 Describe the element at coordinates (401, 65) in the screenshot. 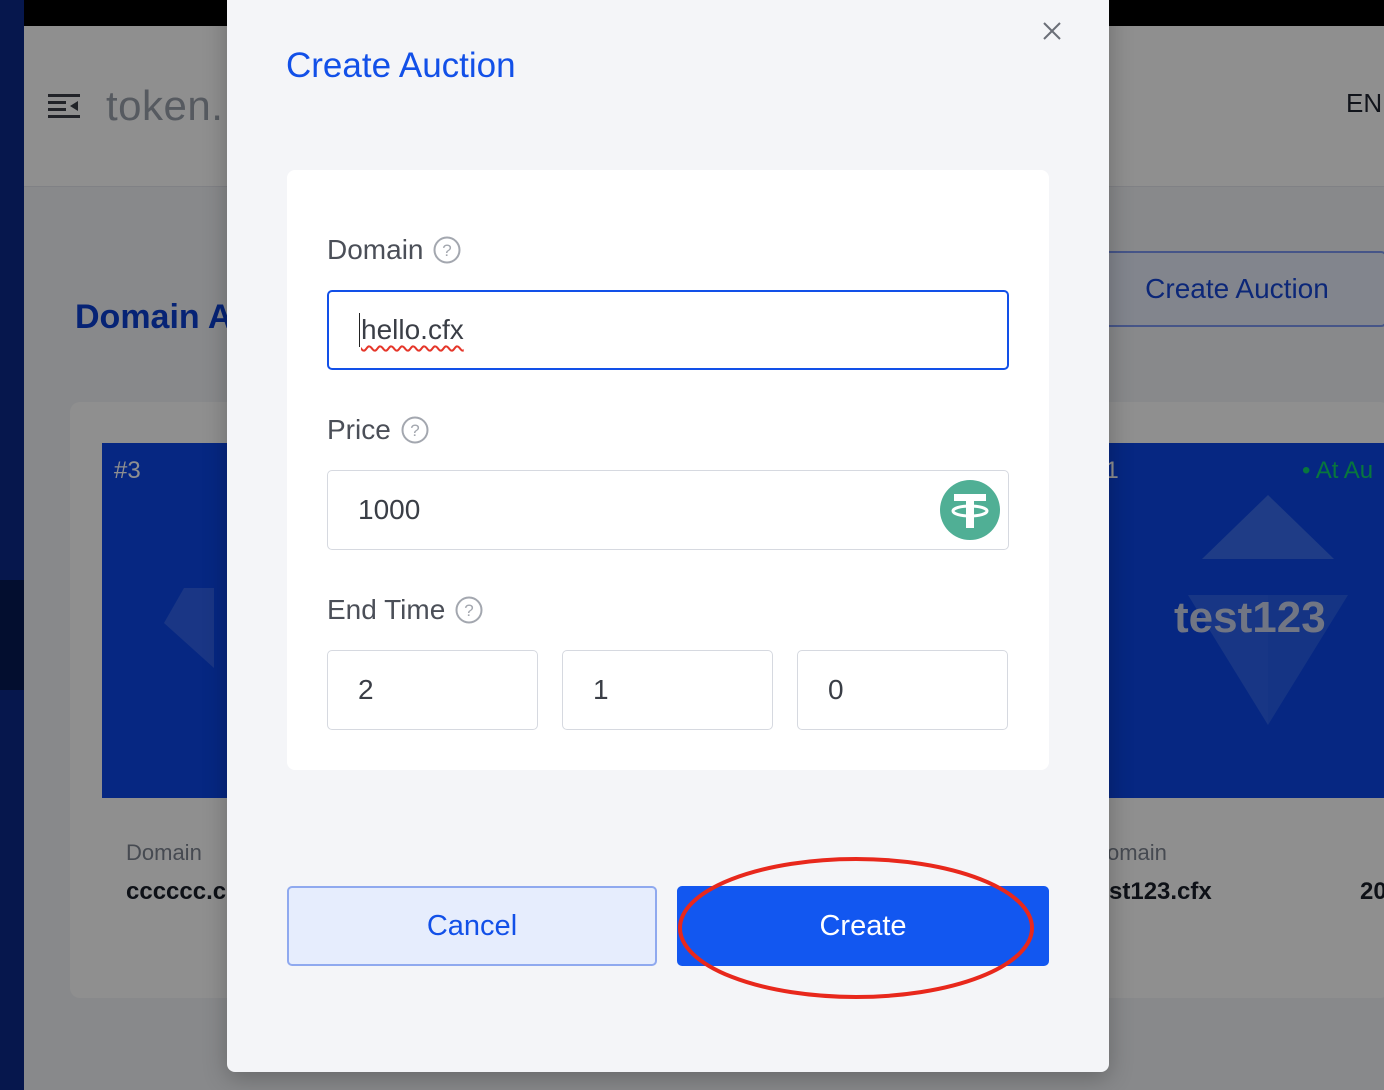

I see `dialog-title: Create Auction` at that location.